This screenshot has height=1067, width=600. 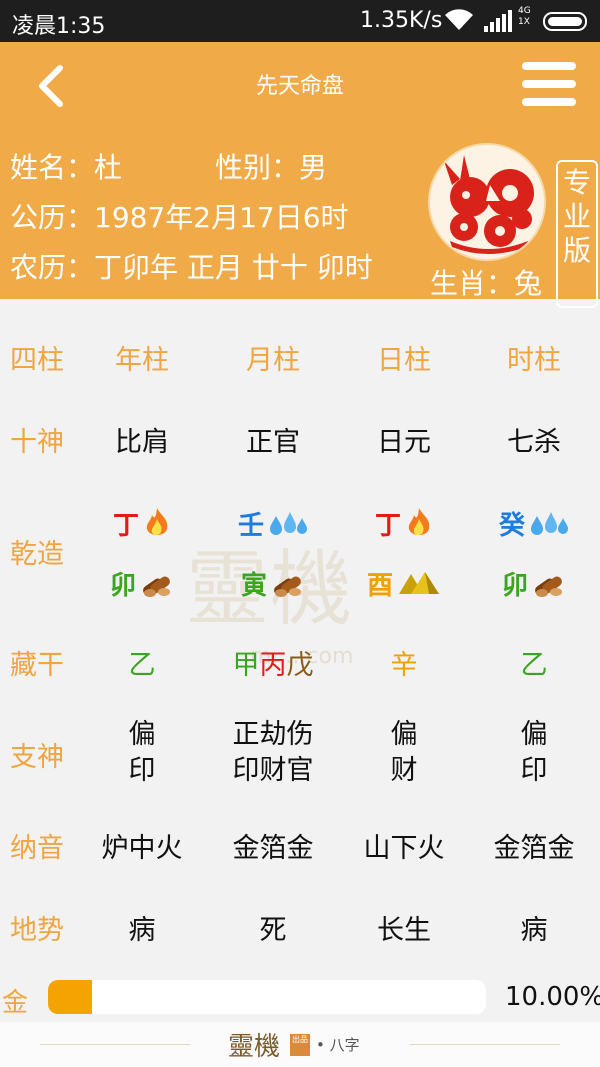 I want to click on row-label: 纳音, so click(x=37, y=848).